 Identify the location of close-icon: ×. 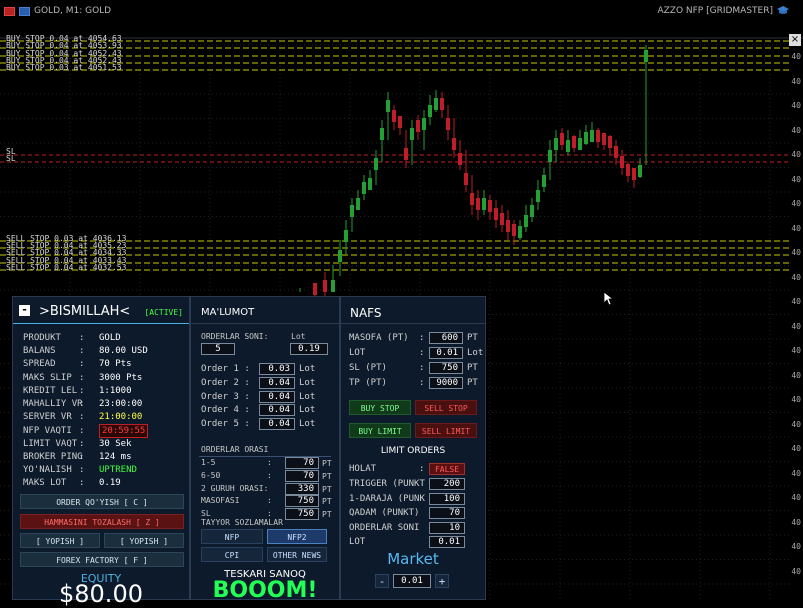
(795, 40).